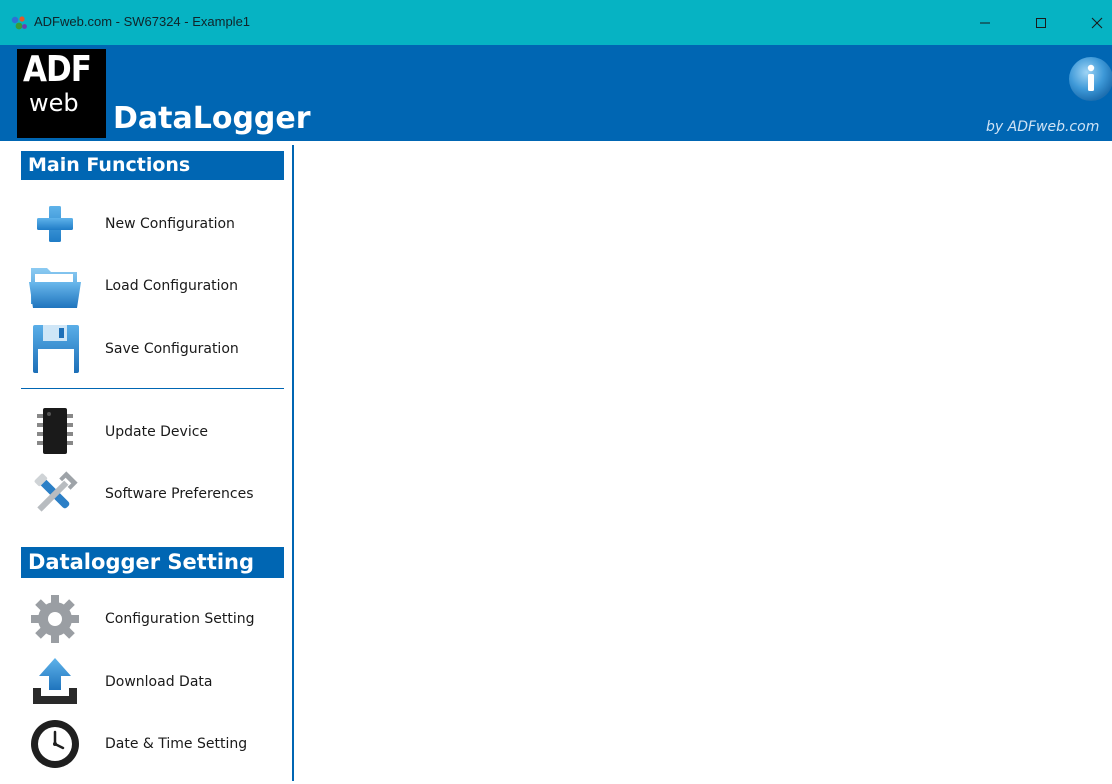 The height and width of the screenshot is (784, 1112). I want to click on app-banner: ADF web DataLogger by ADFweb.com, so click(556, 93).